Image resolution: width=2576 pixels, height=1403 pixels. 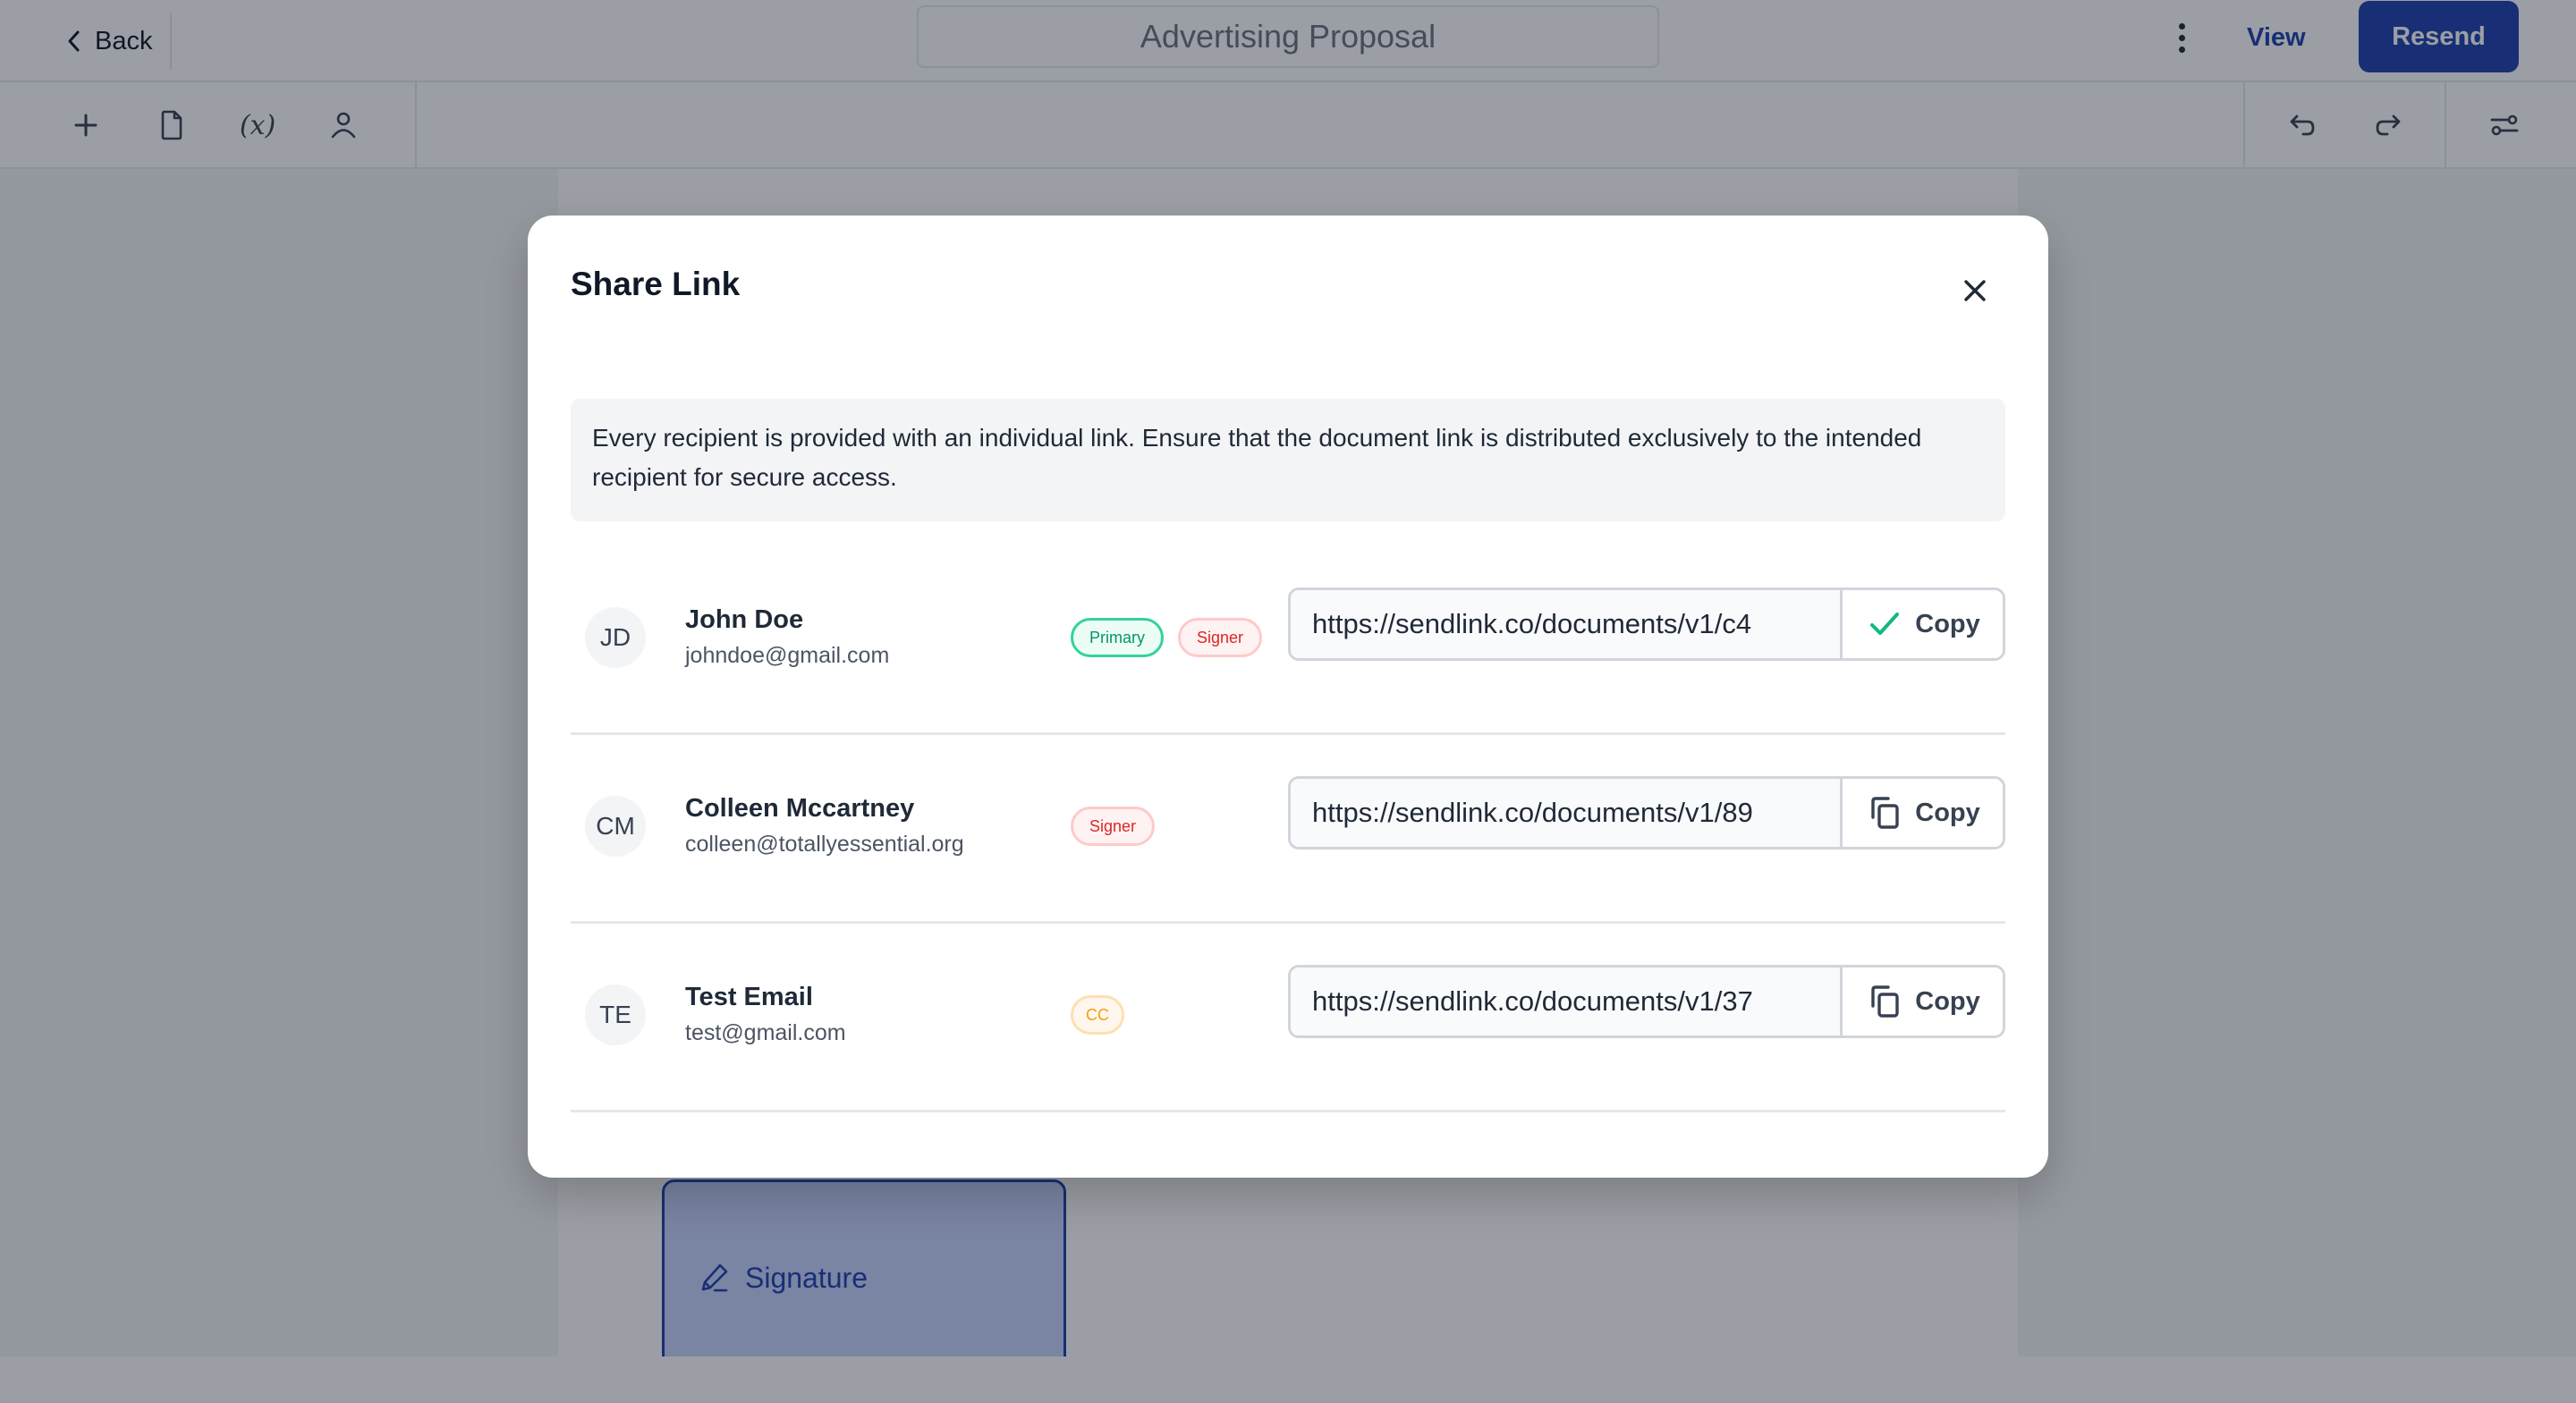 What do you see at coordinates (1117, 637) in the screenshot?
I see `primary-badge: Primary` at bounding box center [1117, 637].